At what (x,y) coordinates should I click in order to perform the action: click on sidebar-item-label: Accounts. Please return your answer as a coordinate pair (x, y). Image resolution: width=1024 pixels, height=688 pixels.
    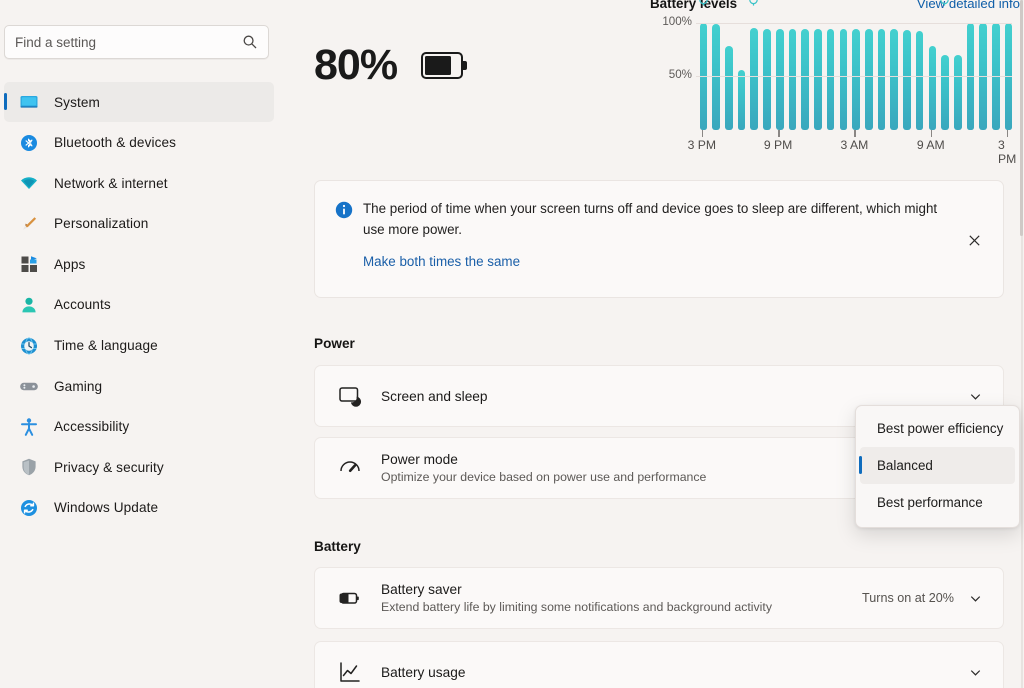
    Looking at the image, I should click on (82, 305).